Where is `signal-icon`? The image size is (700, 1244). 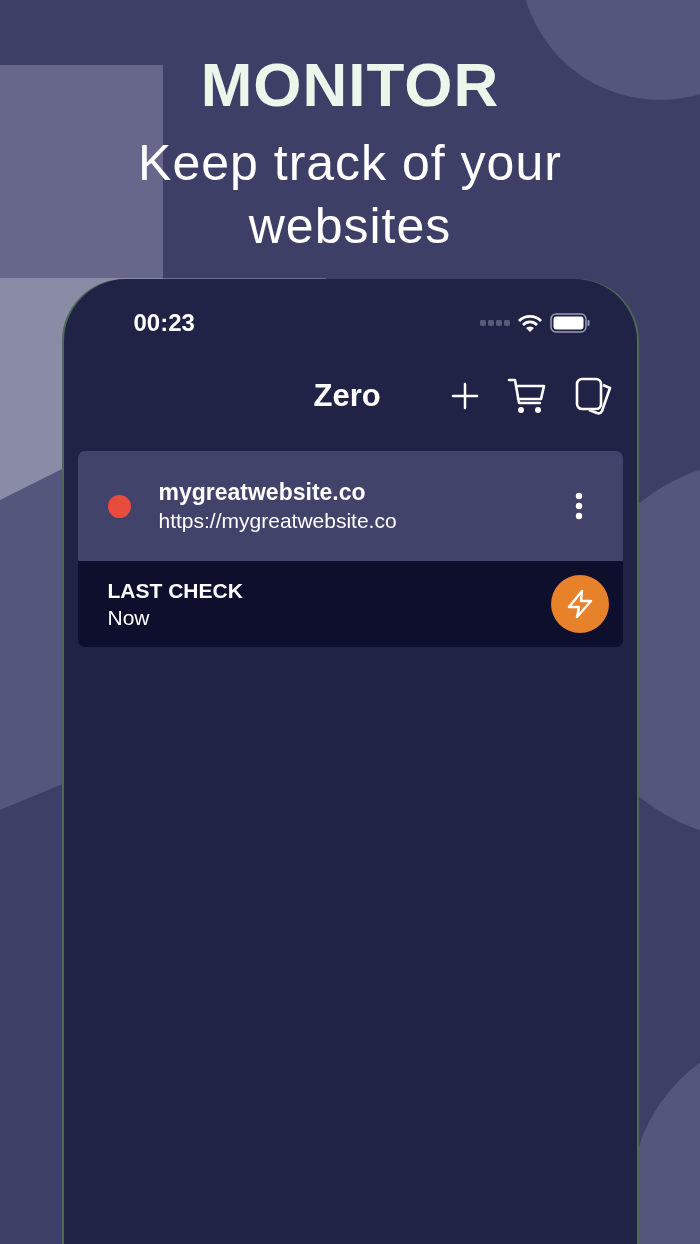
signal-icon is located at coordinates (494, 323).